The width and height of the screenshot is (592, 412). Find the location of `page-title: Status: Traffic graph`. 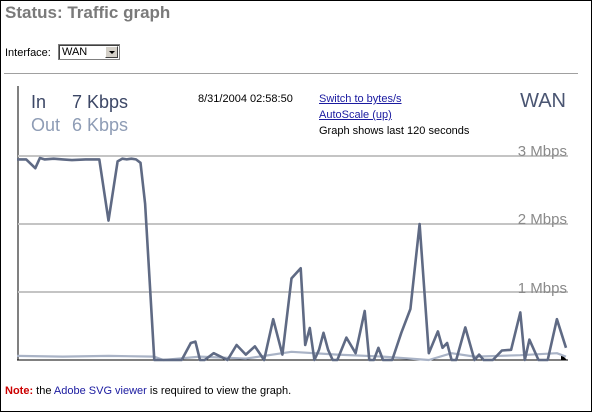

page-title: Status: Traffic graph is located at coordinates (88, 12).